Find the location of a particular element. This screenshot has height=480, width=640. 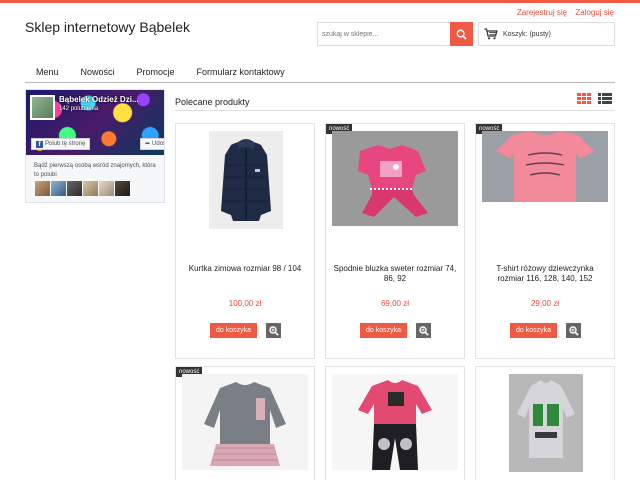

cart-button: Koszyk: (pusty) is located at coordinates (546, 34).